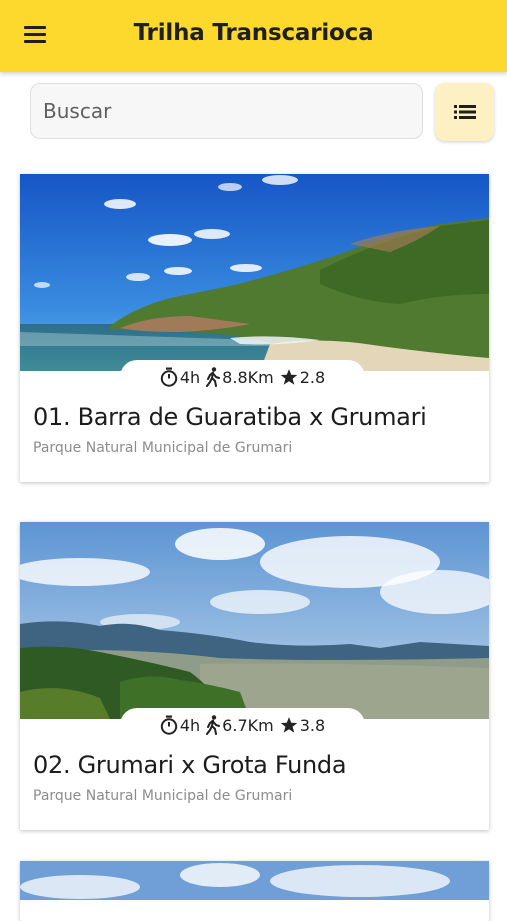 This screenshot has height=921, width=507. I want to click on rating-value: 3.8, so click(312, 725).